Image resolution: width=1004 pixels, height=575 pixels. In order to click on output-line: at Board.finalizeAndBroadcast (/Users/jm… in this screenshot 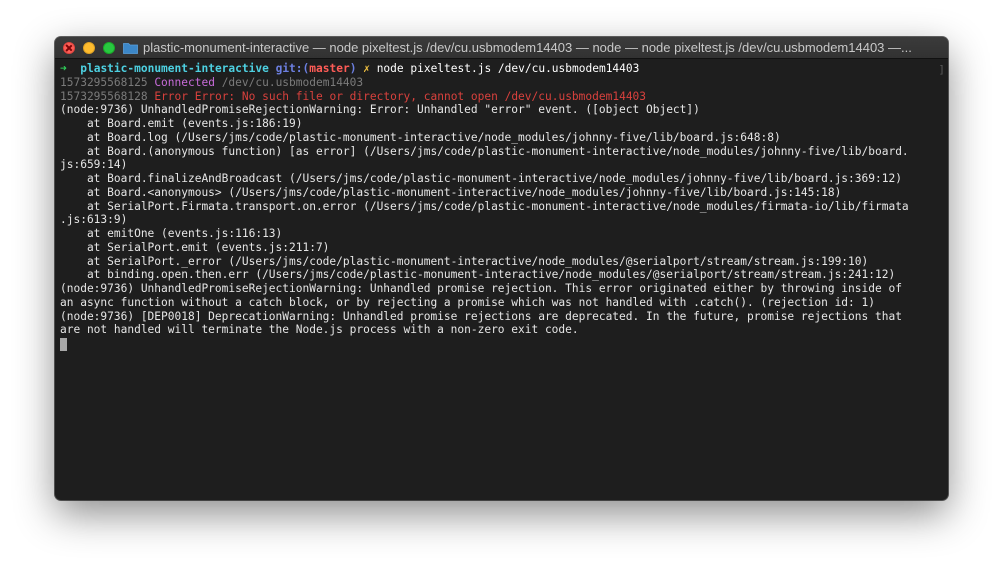, I will do `click(481, 178)`.